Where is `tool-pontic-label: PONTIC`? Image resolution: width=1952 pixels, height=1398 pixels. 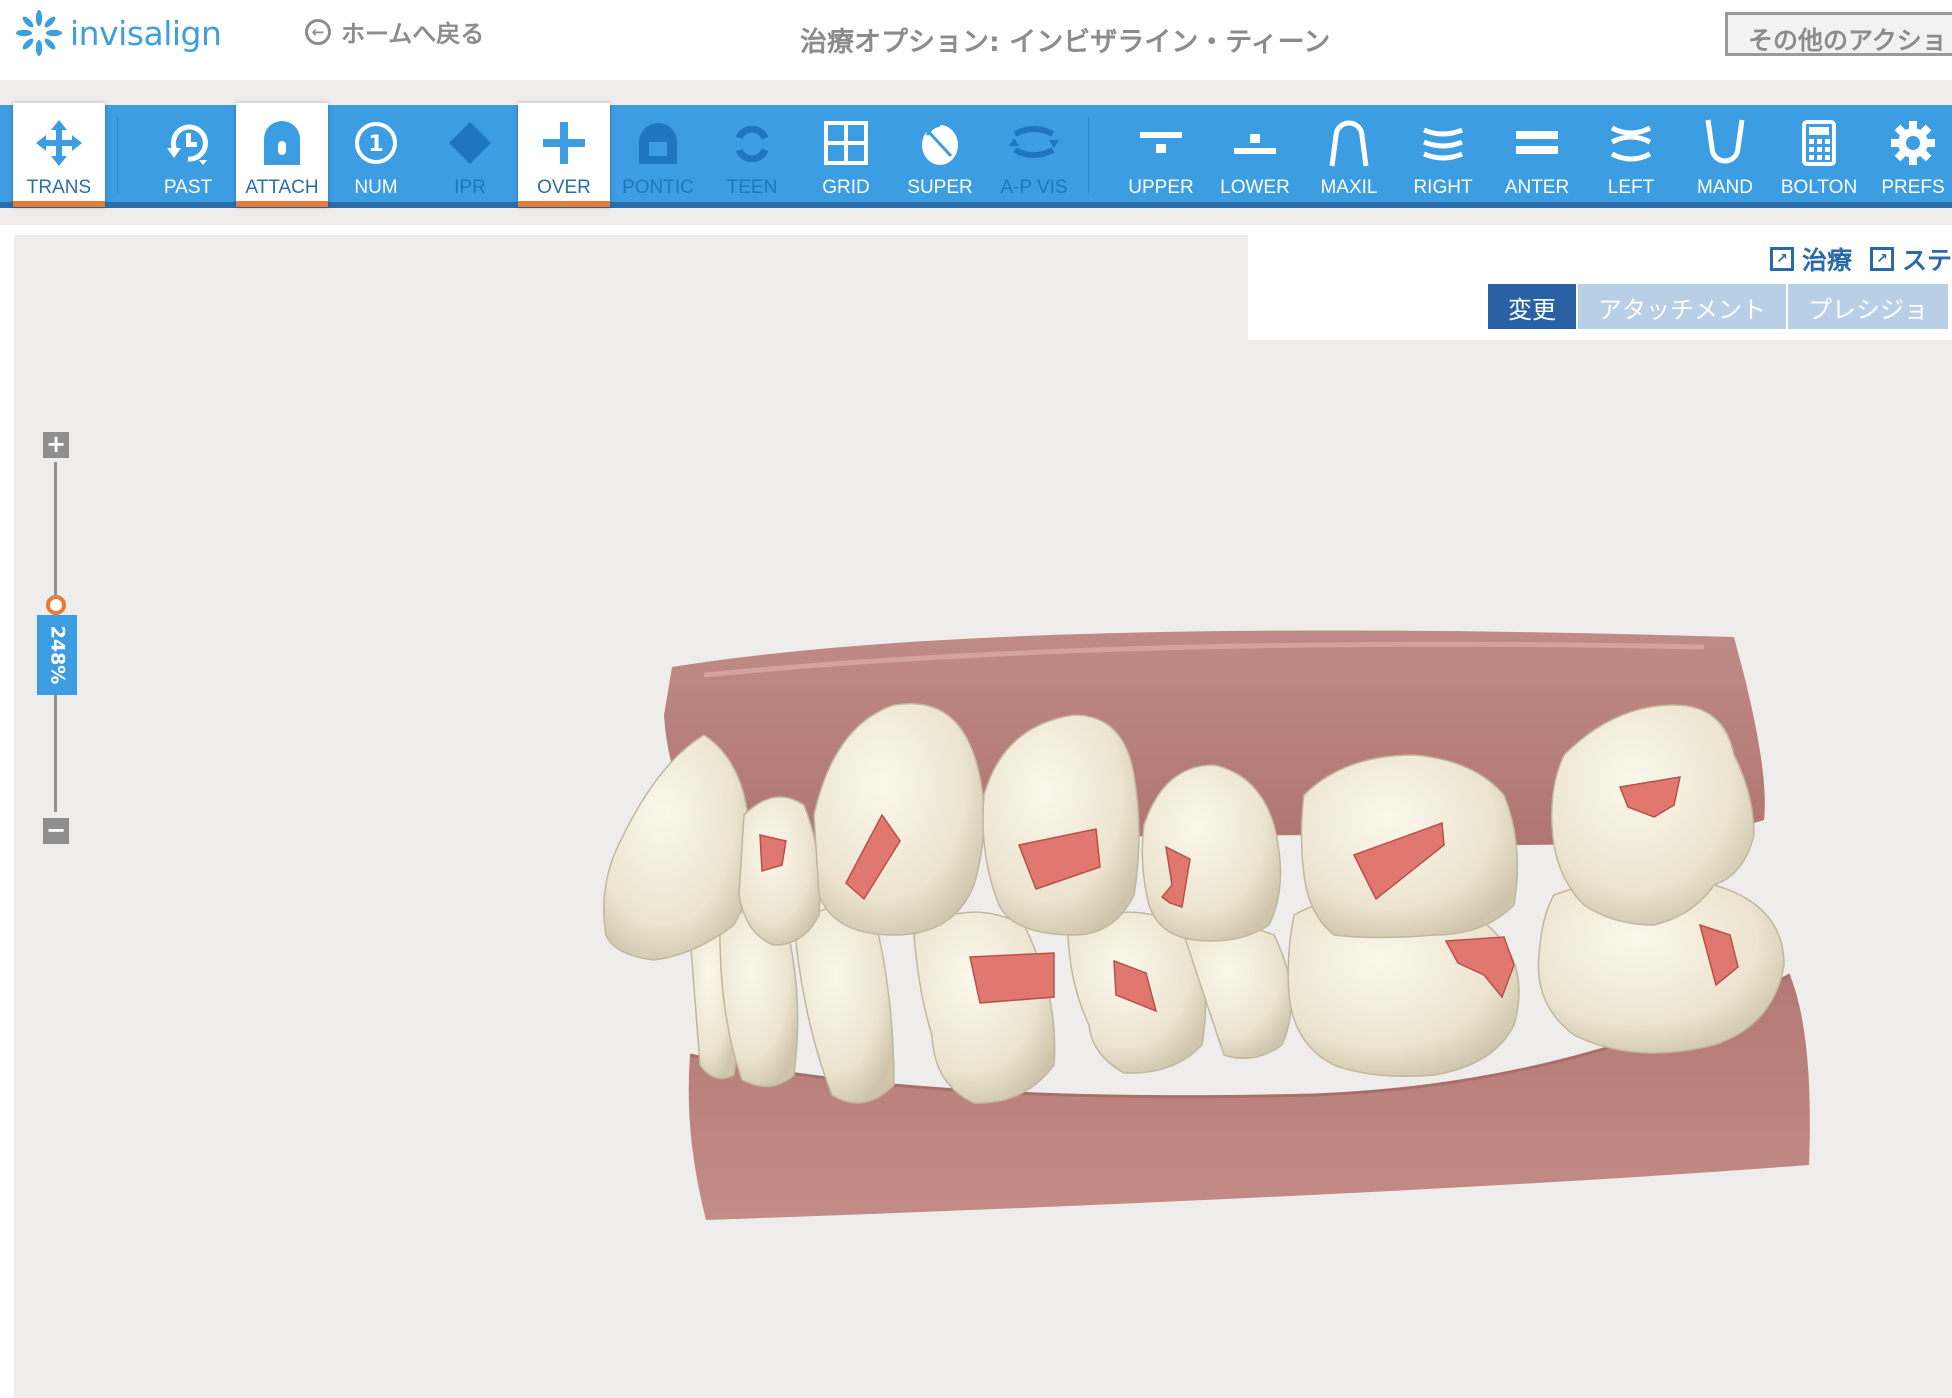 tool-pontic-label: PONTIC is located at coordinates (658, 187).